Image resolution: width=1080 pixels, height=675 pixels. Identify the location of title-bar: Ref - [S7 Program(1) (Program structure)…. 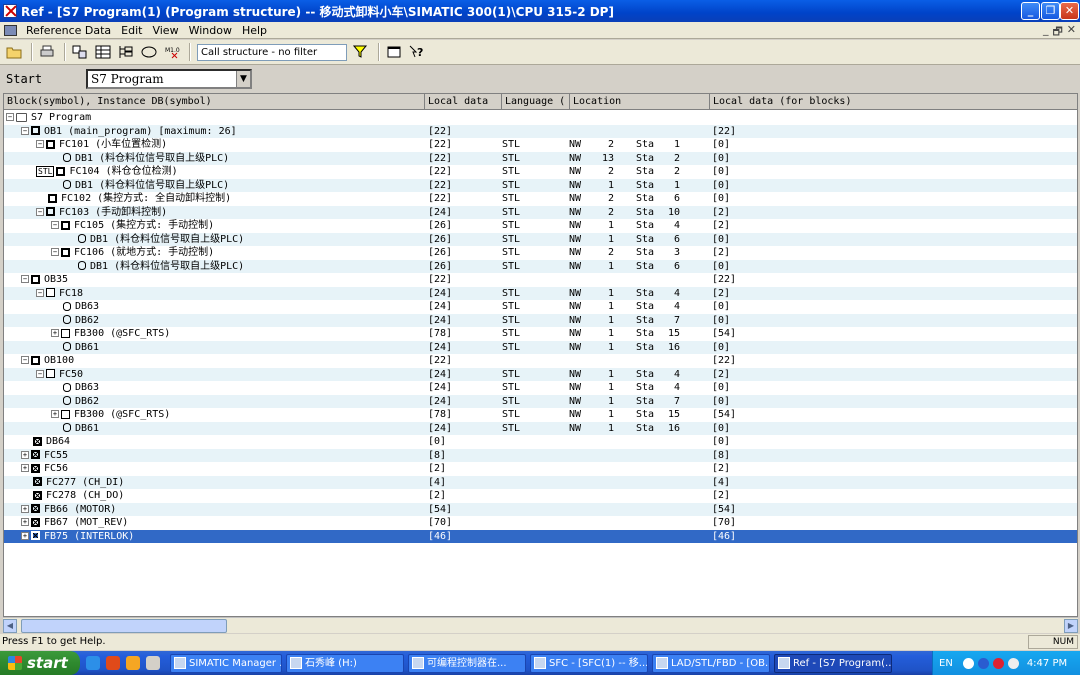
(540, 11).